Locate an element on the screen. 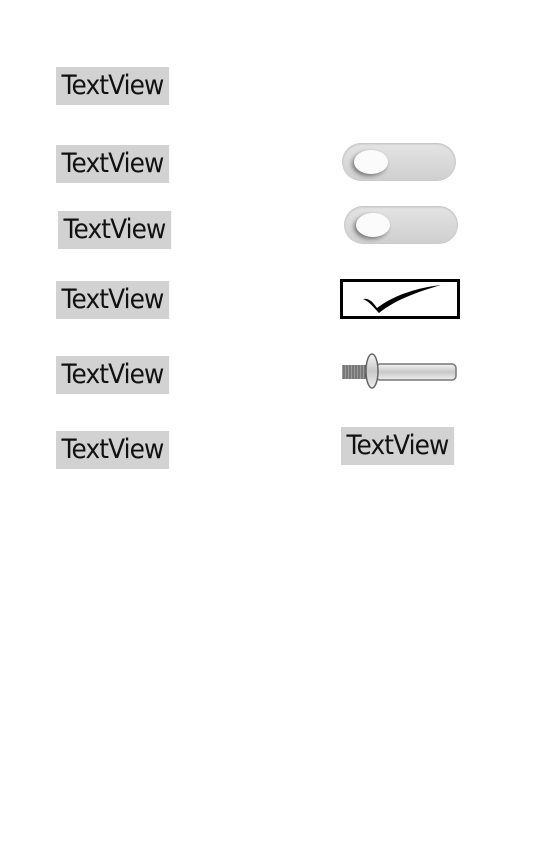  textview-right: TextView is located at coordinates (397, 446).